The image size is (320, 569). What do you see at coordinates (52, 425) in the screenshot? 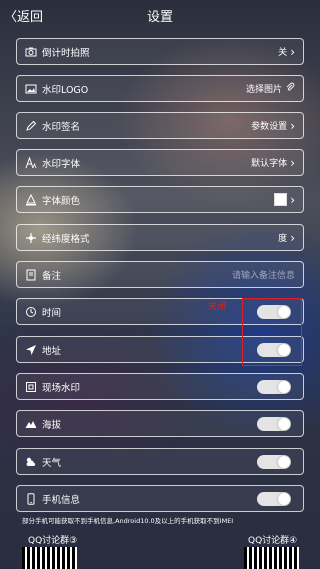
I see `row-label: 海拔` at bounding box center [52, 425].